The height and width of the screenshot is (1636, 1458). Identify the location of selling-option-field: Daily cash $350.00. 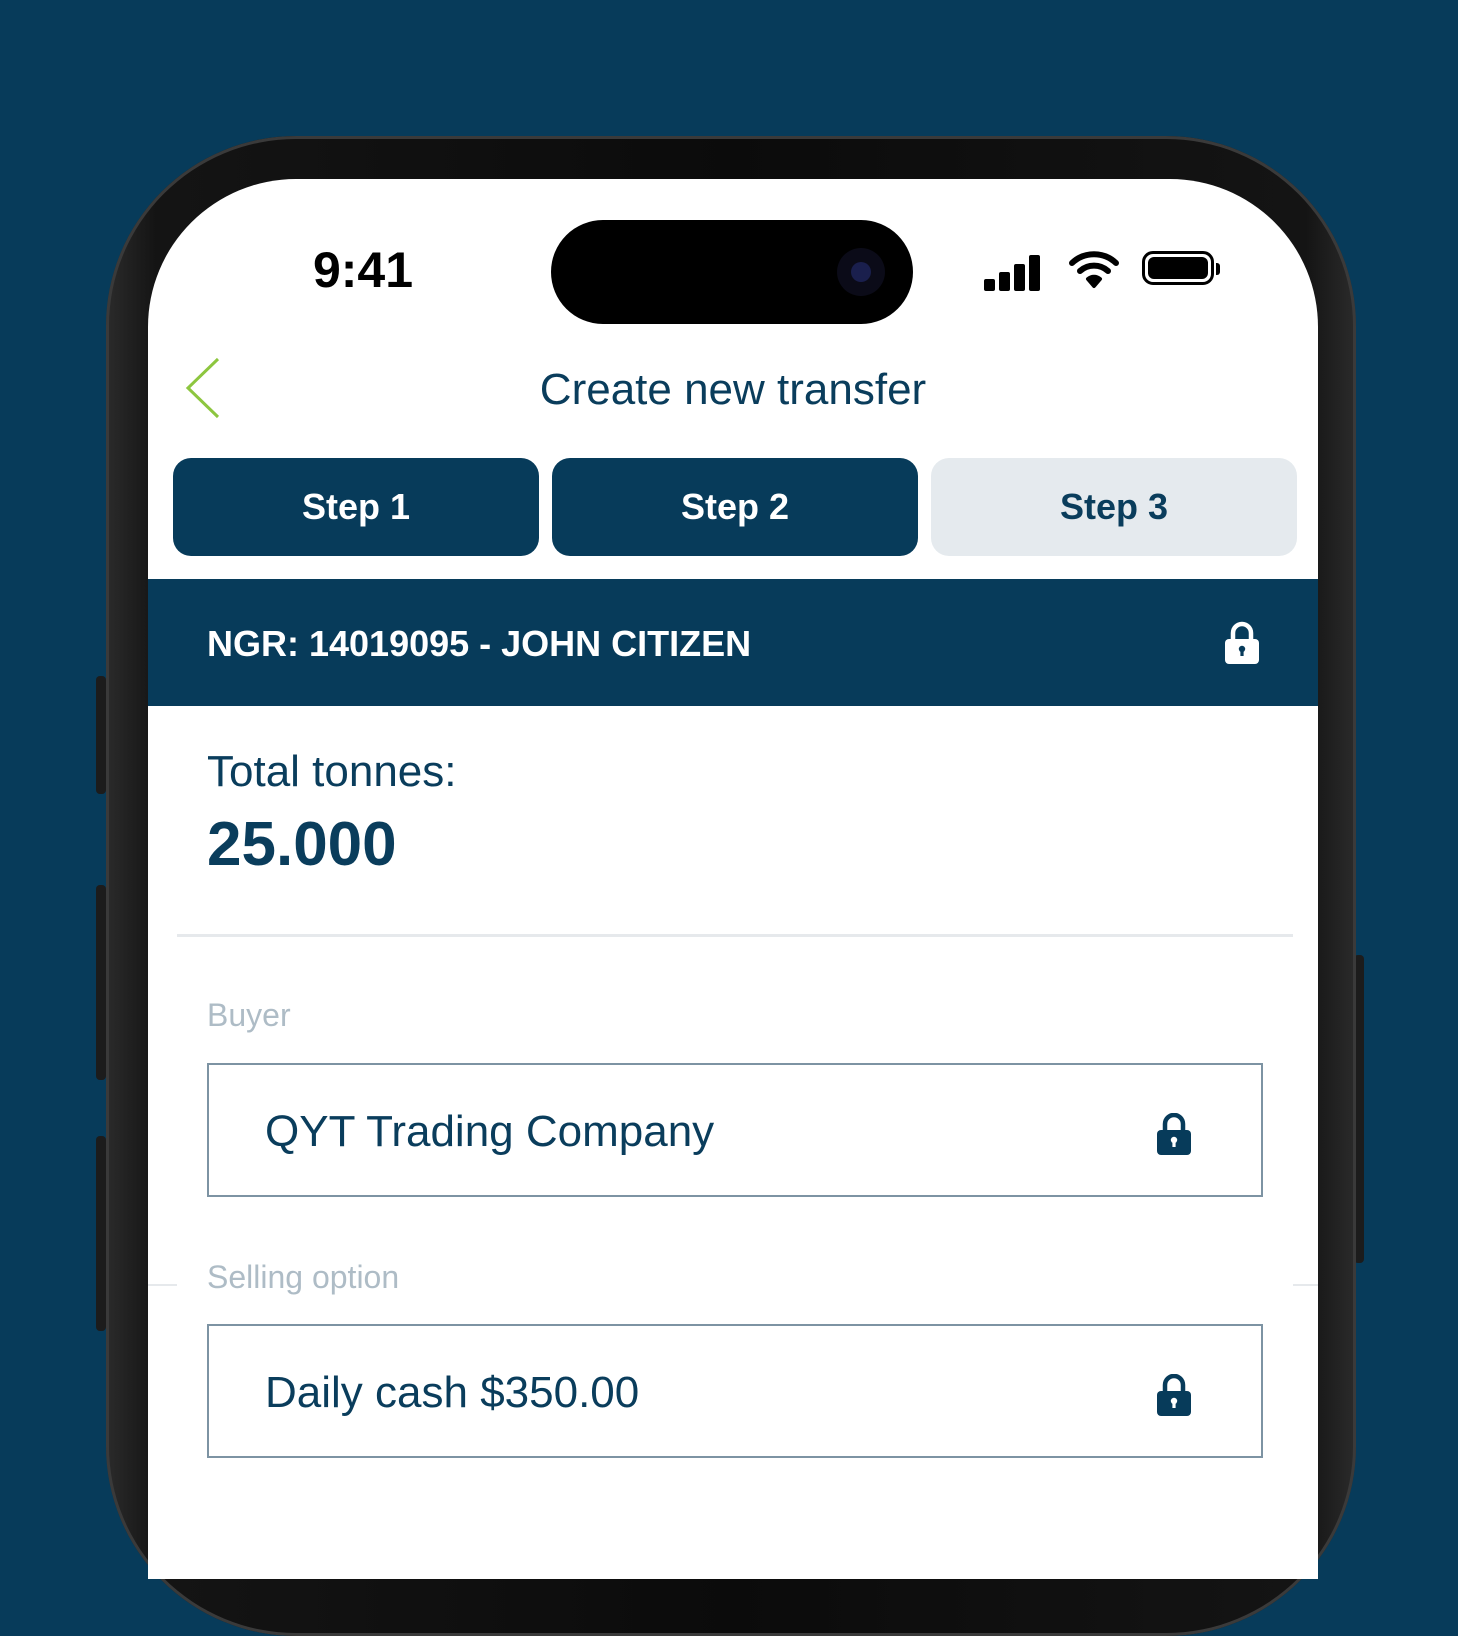
(735, 1391).